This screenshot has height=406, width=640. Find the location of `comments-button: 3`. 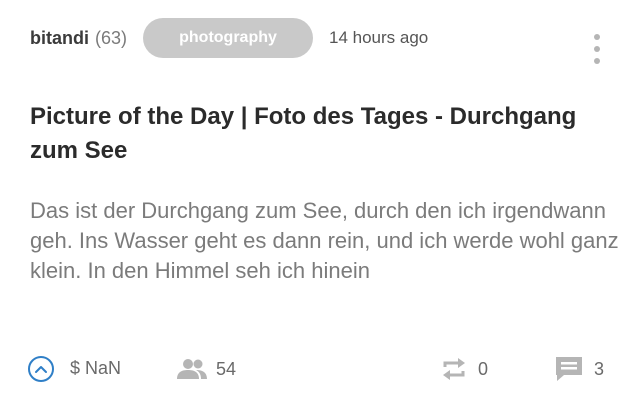

comments-button: 3 is located at coordinates (579, 369).